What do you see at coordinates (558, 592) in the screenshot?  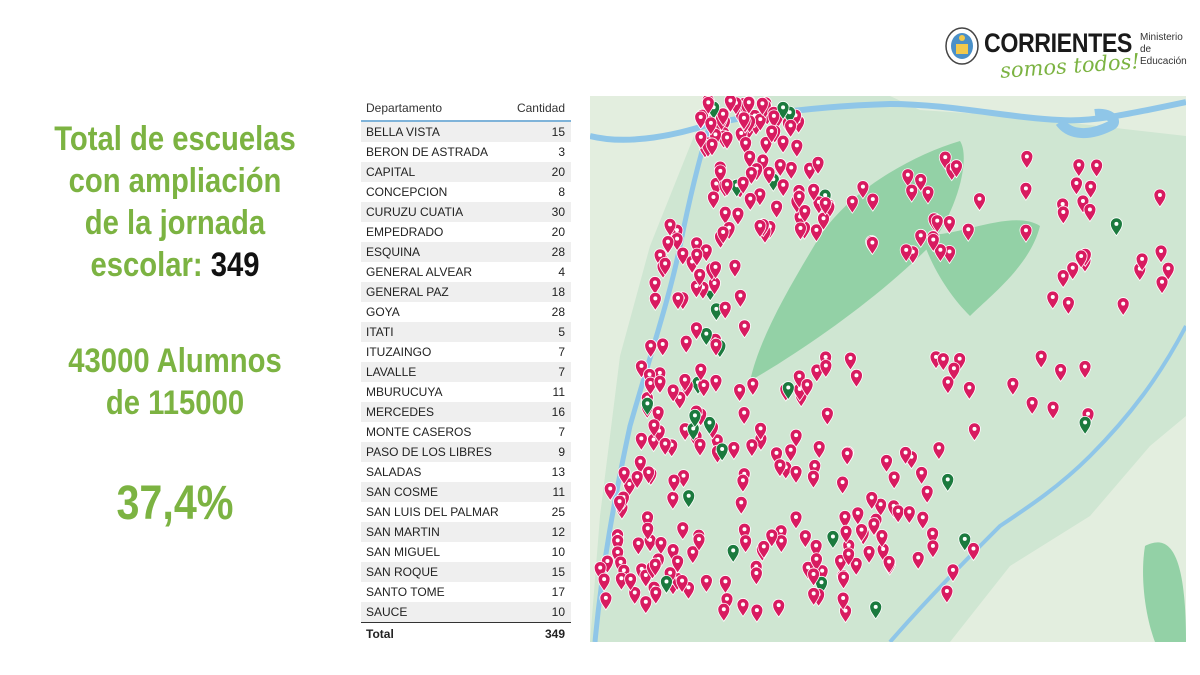 I see `department-count: 17` at bounding box center [558, 592].